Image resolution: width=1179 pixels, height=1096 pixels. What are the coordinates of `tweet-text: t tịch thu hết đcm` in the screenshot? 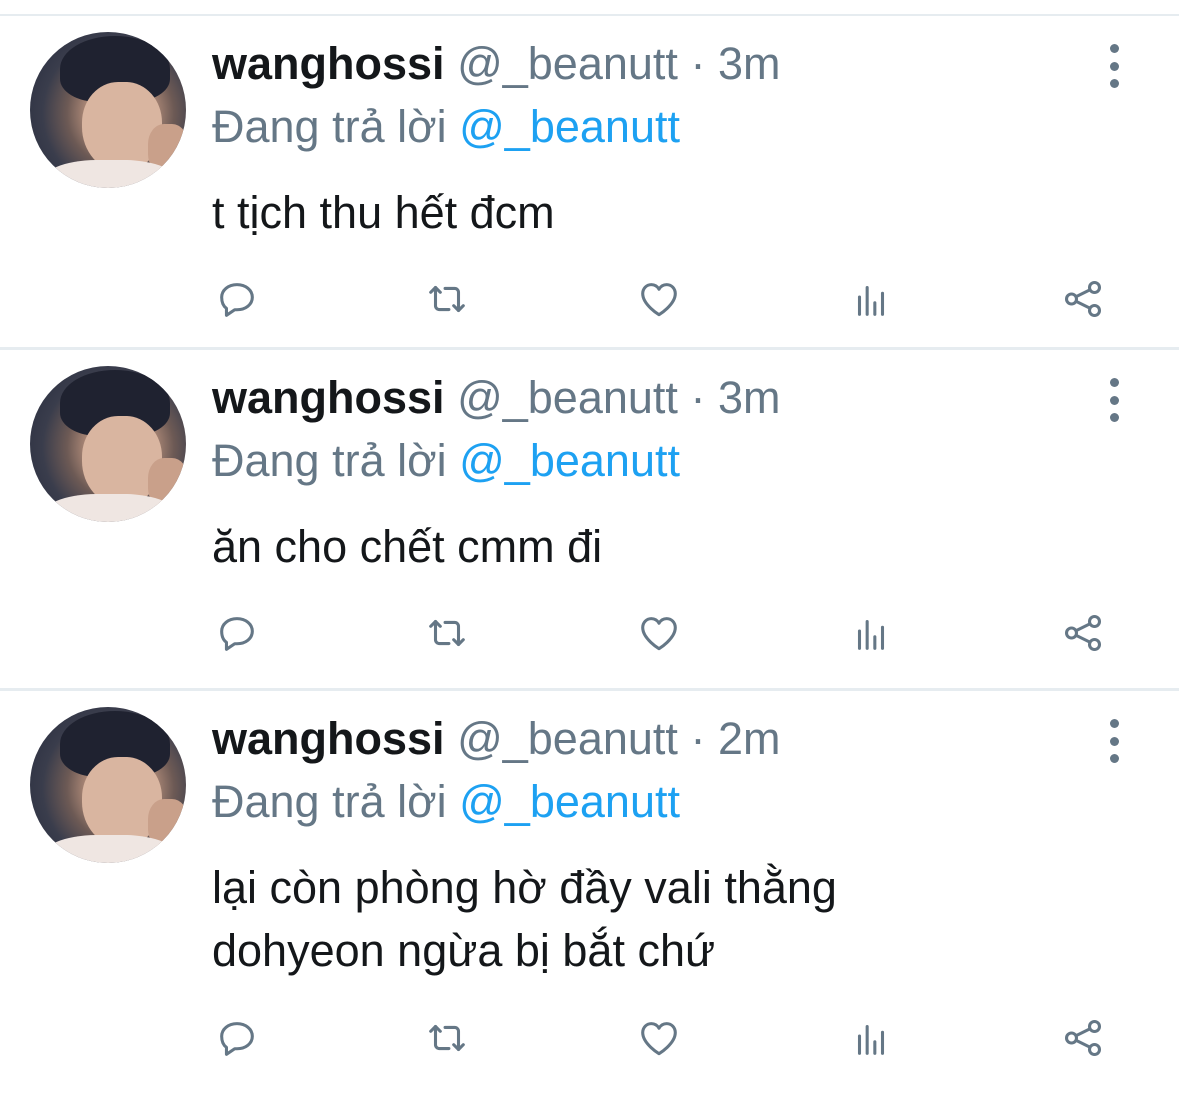 It's located at (383, 212).